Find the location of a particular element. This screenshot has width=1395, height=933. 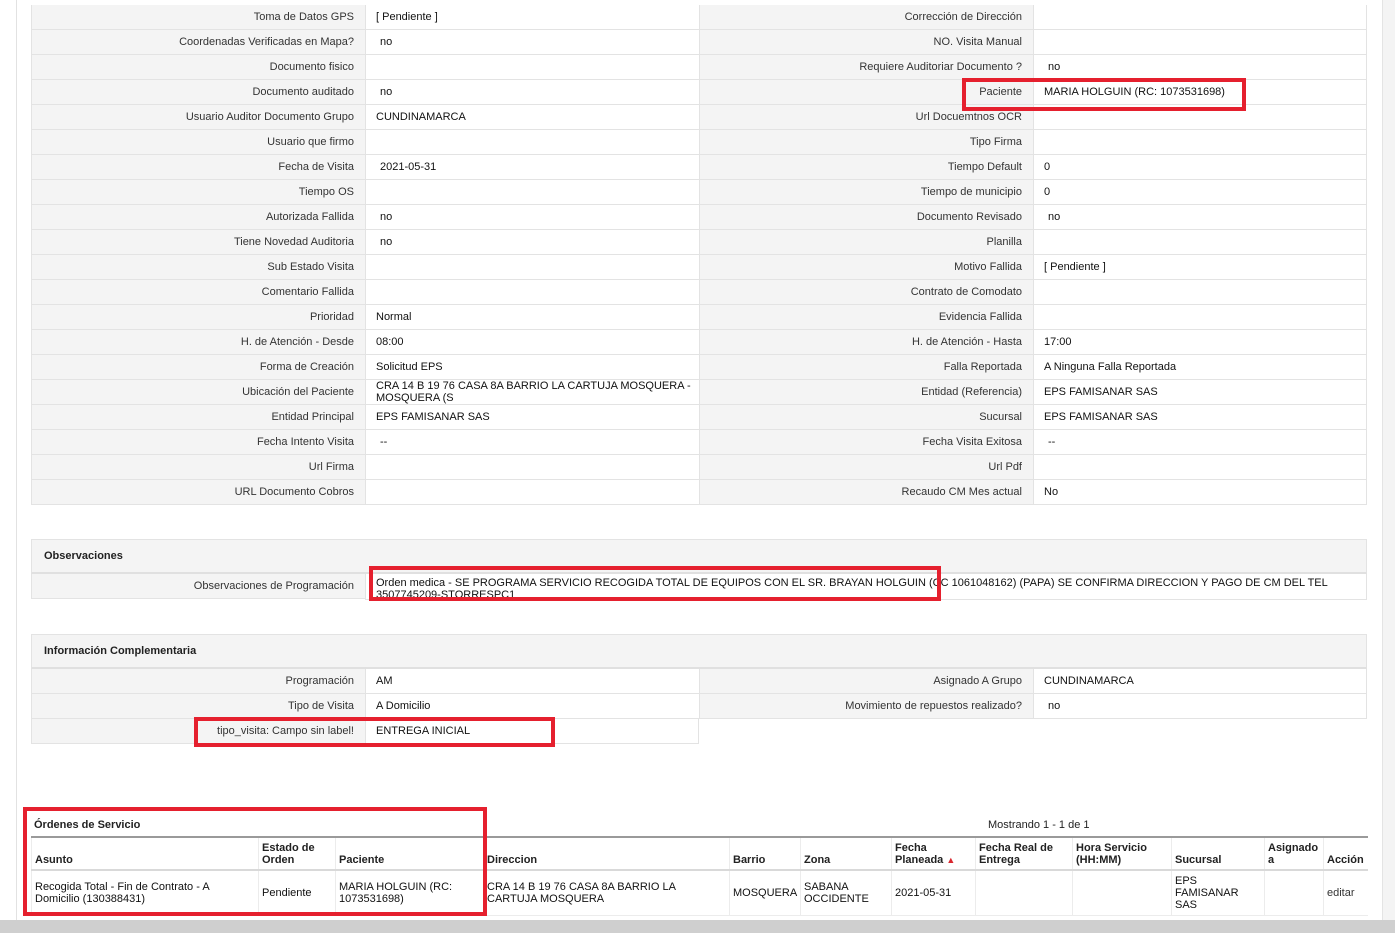

col-hora: Hora Servicio (HH:MM) is located at coordinates (1122, 853).